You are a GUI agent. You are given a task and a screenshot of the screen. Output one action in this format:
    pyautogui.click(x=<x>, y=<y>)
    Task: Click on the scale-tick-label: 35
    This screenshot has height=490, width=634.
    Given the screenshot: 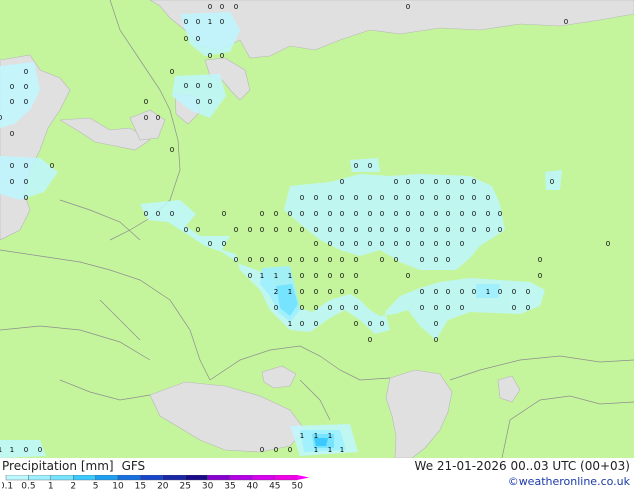 What is the action you would take?
    pyautogui.click(x=229, y=486)
    